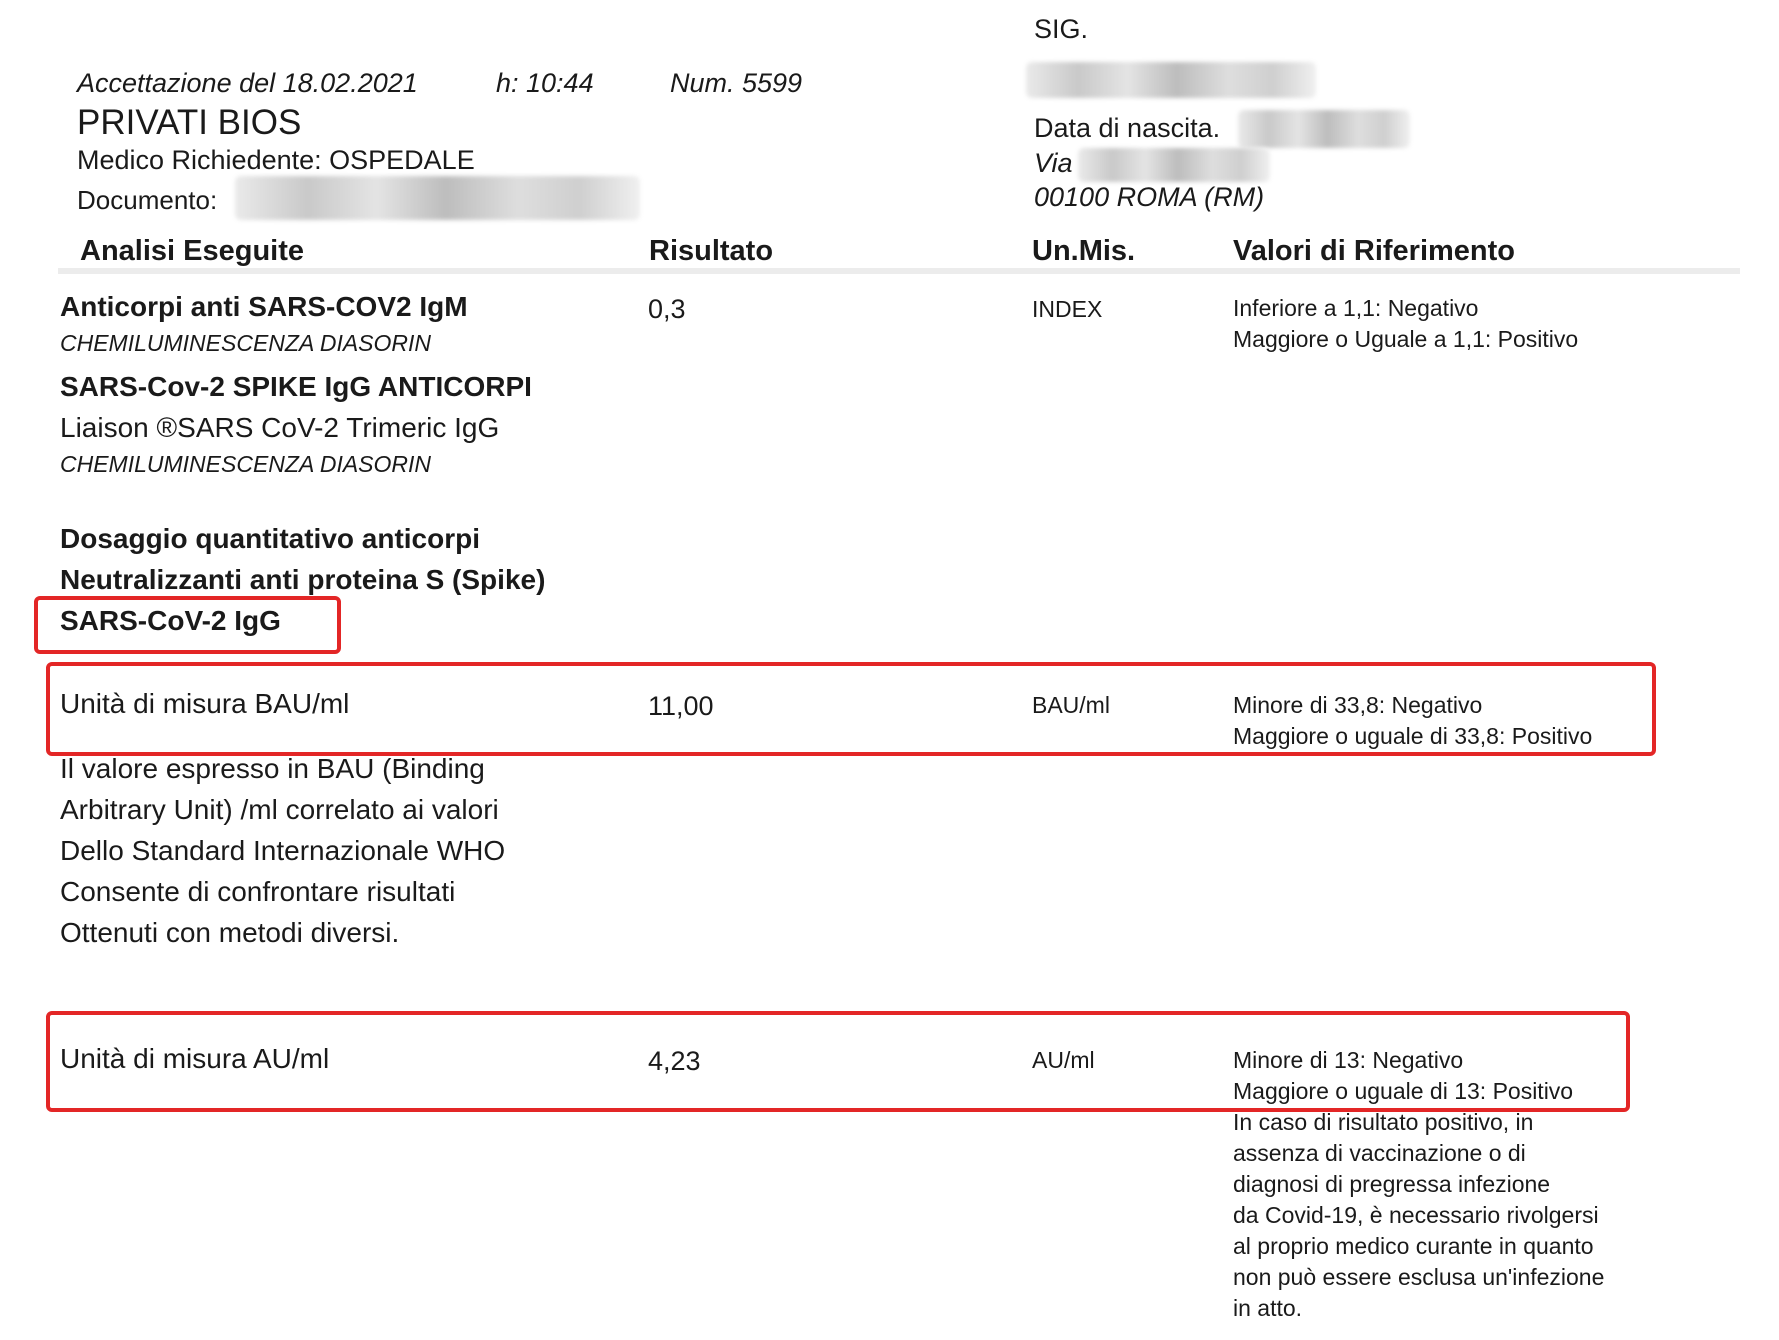 The width and height of the screenshot is (1779, 1340). I want to click on client-name: PRIVATI BIOS, so click(189, 122).